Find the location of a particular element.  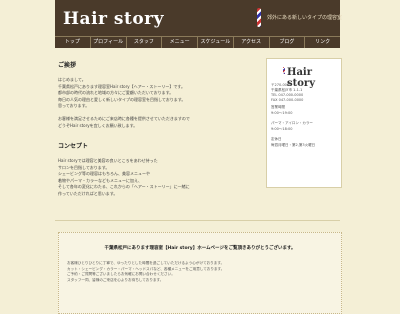

concept-title: コンセプト is located at coordinates (73, 146).